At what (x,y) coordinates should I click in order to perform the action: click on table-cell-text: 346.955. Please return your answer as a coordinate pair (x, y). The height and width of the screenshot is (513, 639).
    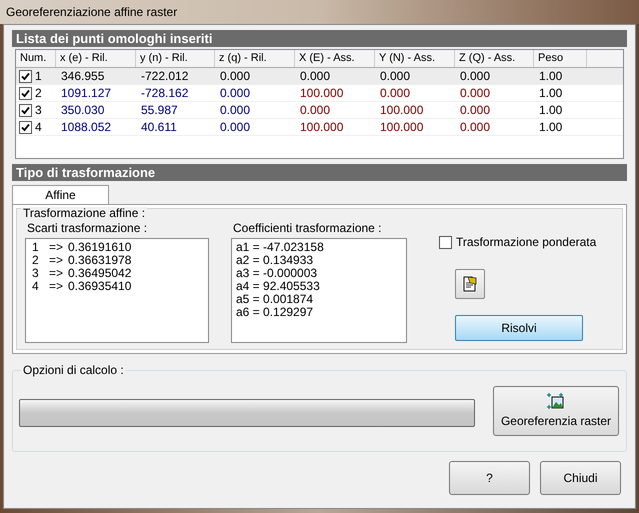
    Looking at the image, I should click on (83, 76).